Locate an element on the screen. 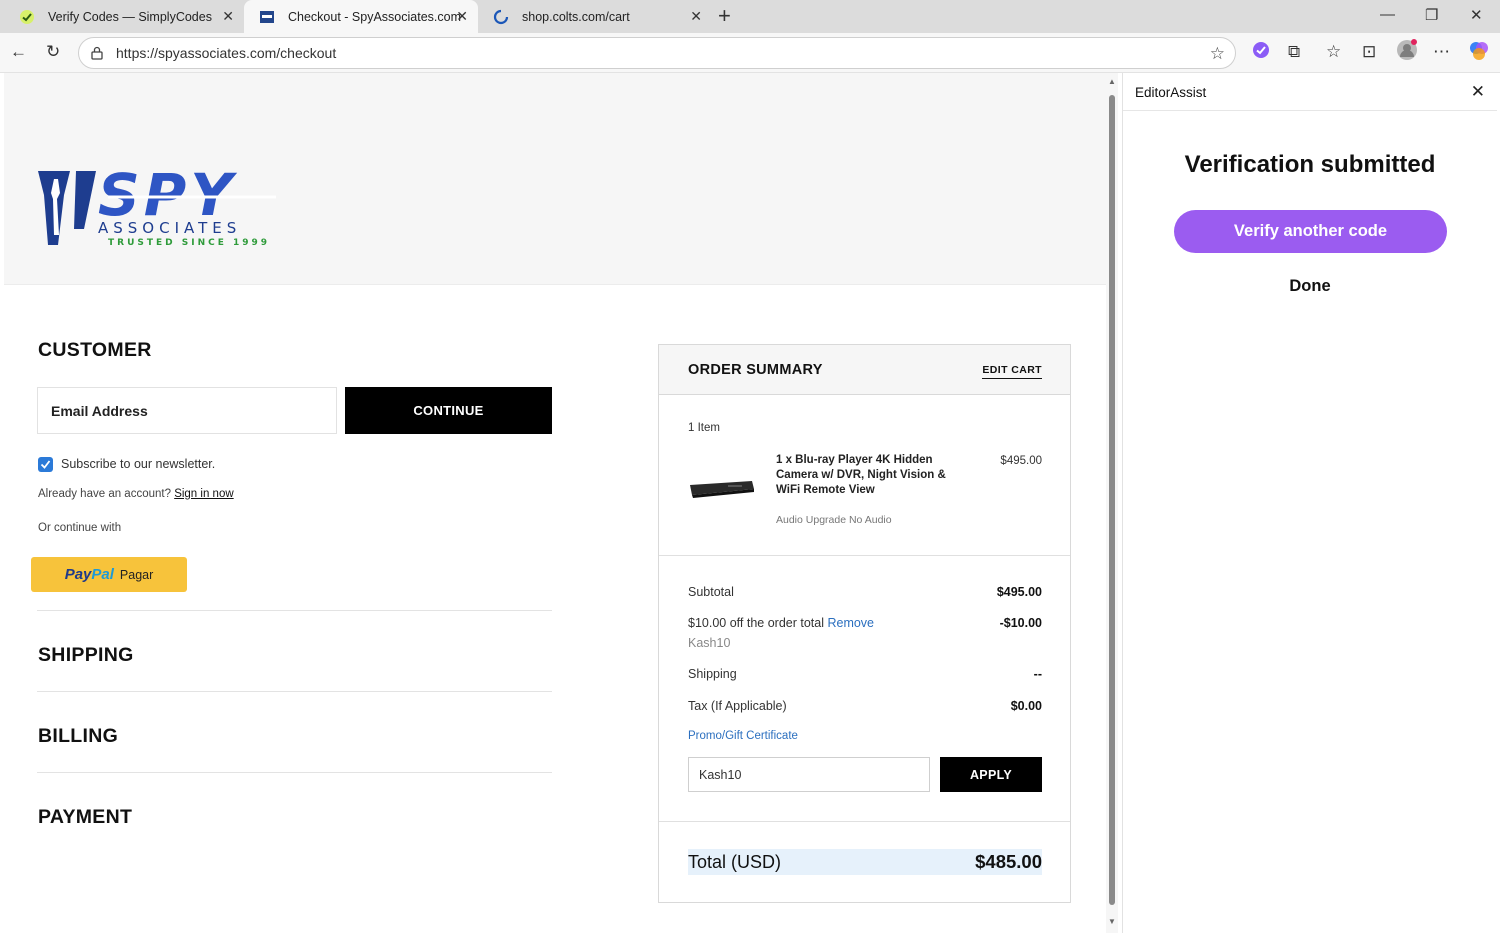 This screenshot has width=1500, height=938. subtotal-label: Subtotal is located at coordinates (711, 592).